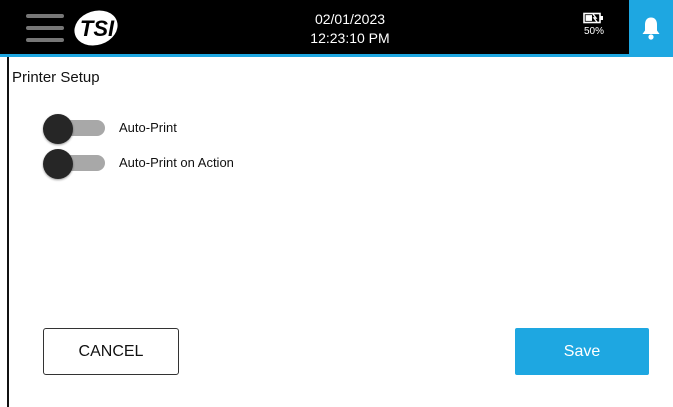 The height and width of the screenshot is (407, 673). I want to click on battery-status: 50%, so click(594, 25).